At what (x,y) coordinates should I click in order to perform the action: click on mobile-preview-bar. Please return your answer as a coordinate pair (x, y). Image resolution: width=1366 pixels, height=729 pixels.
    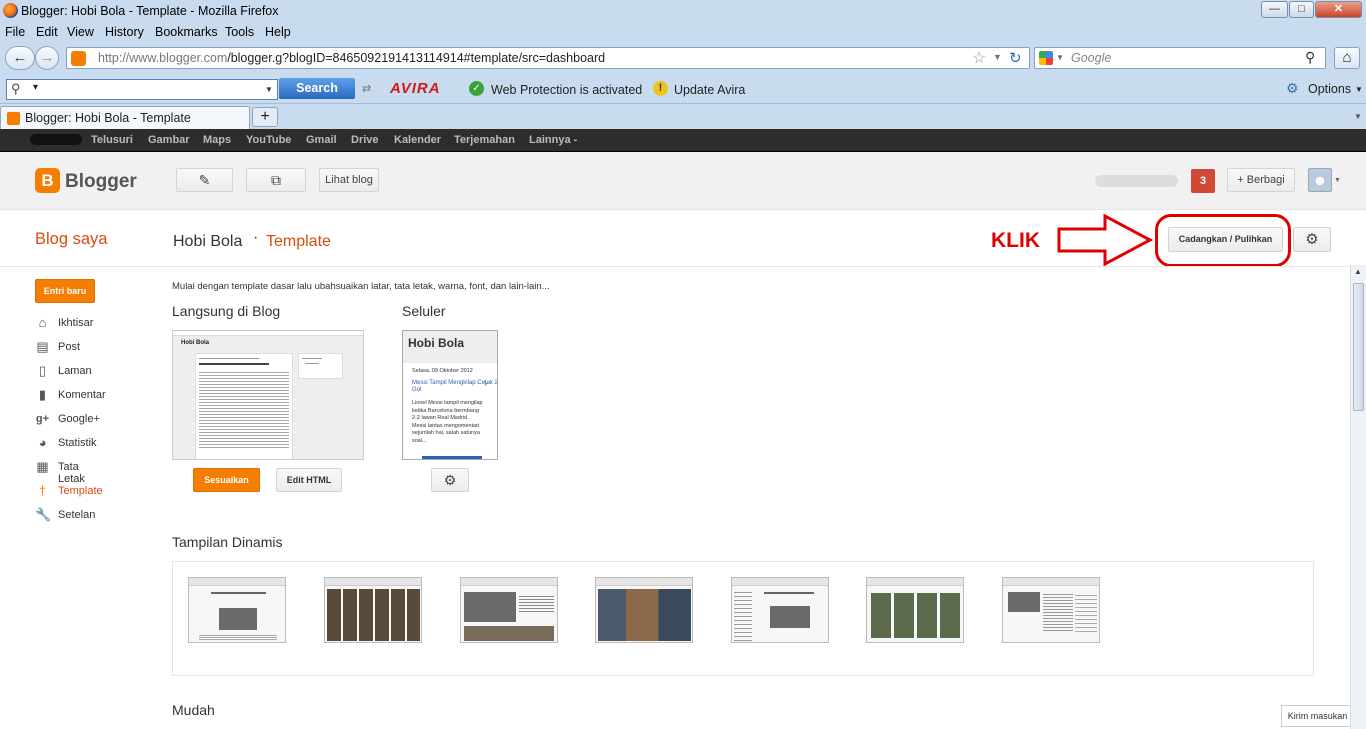
    Looking at the image, I should click on (452, 457).